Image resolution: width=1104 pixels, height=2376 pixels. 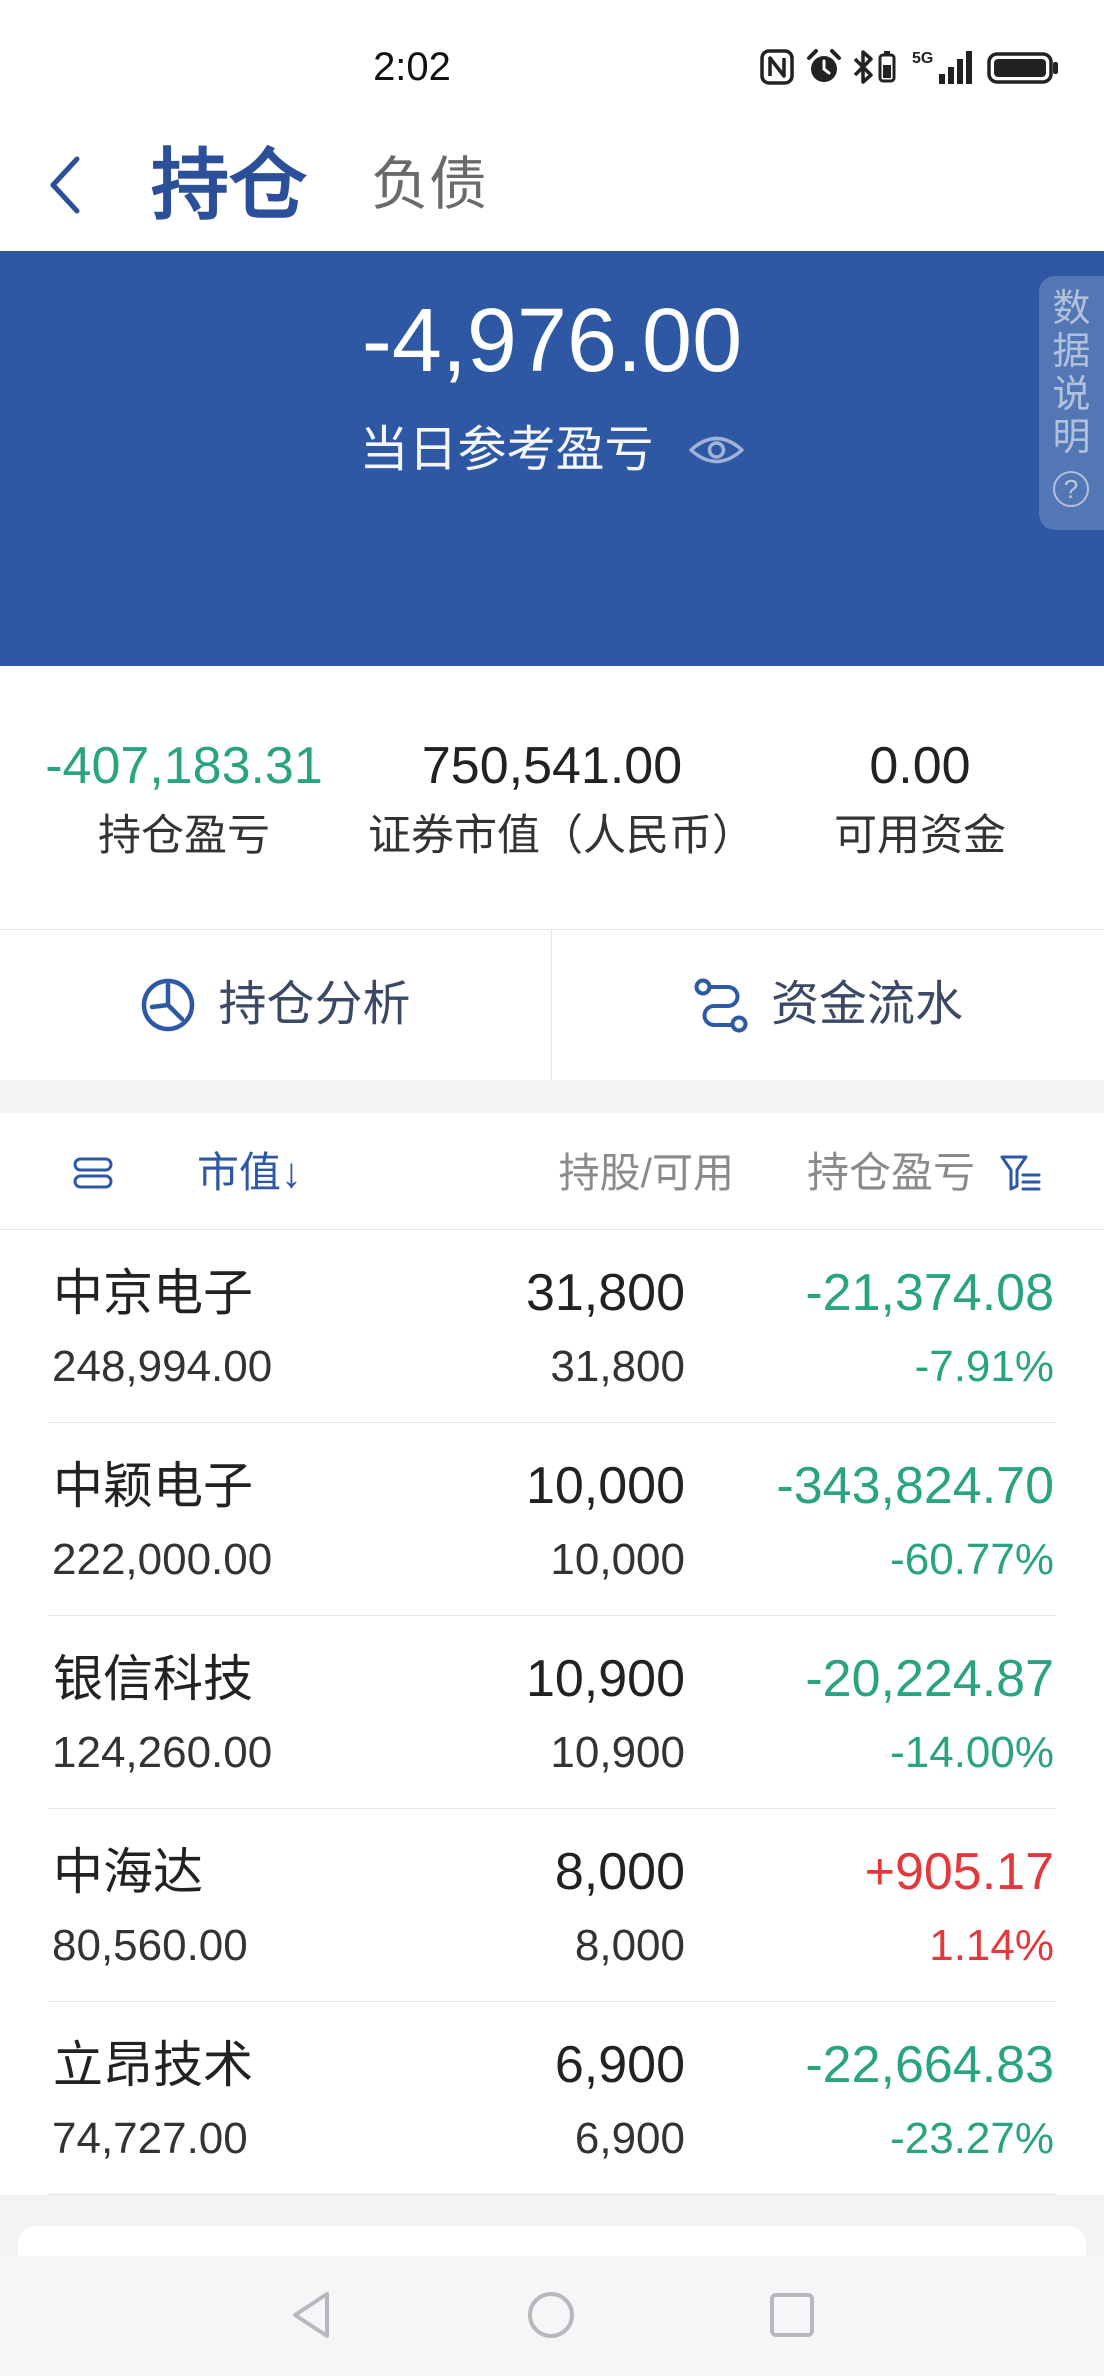 What do you see at coordinates (162, 1752) in the screenshot?
I see `stock-market-value: 124,260.00` at bounding box center [162, 1752].